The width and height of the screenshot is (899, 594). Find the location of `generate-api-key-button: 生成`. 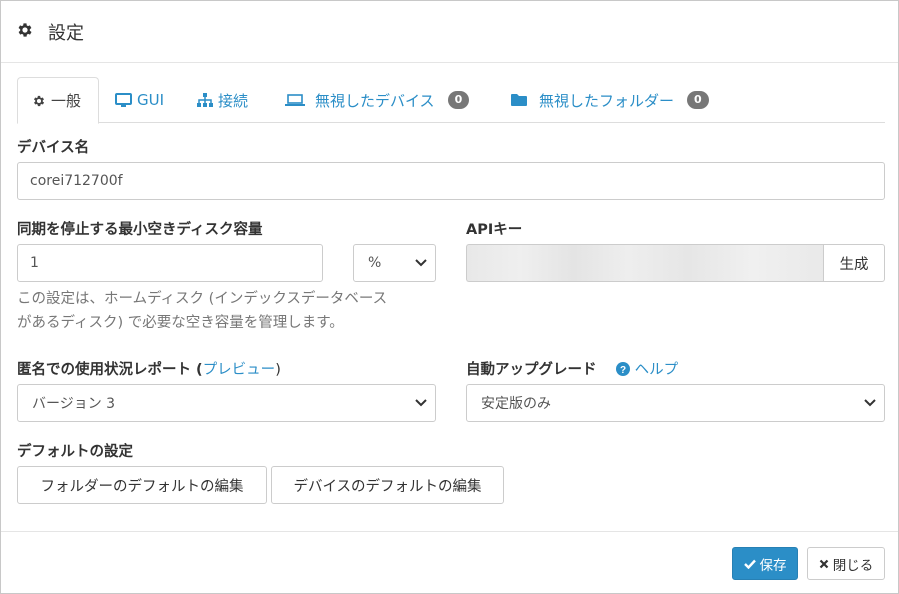

generate-api-key-button: 生成 is located at coordinates (854, 263).